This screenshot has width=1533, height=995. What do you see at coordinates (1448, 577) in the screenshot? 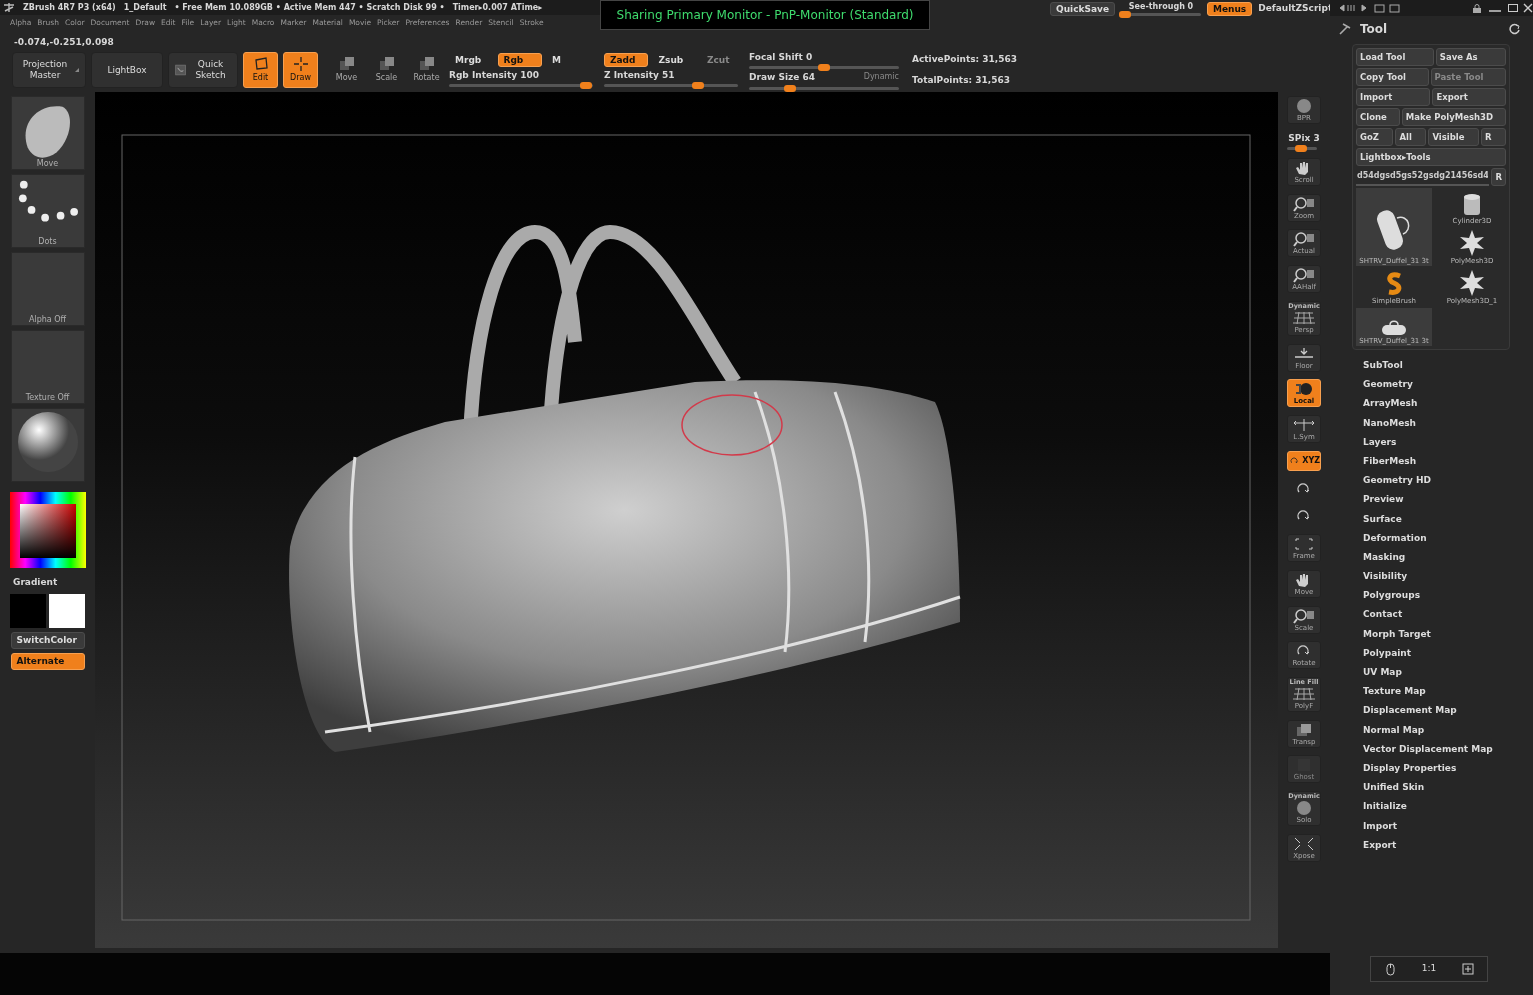
I see `palette-section: Visibility` at bounding box center [1448, 577].